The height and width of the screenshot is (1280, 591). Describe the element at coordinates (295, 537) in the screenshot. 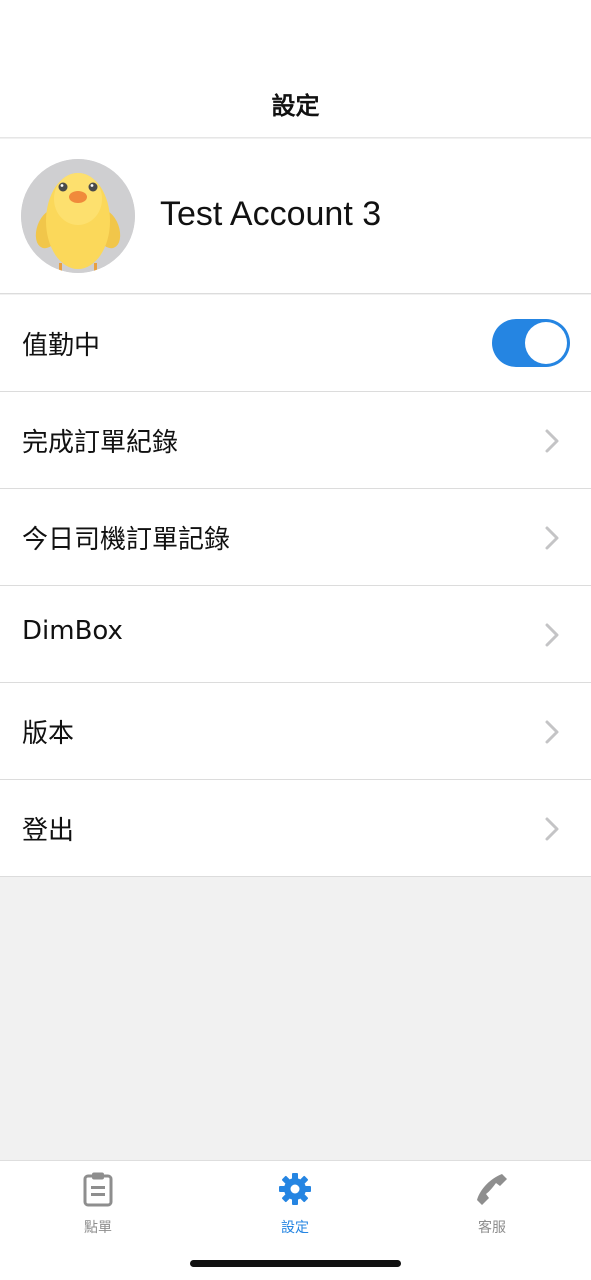

I see `menu-item-driver-orders-today: 今日司機訂單記錄` at that location.